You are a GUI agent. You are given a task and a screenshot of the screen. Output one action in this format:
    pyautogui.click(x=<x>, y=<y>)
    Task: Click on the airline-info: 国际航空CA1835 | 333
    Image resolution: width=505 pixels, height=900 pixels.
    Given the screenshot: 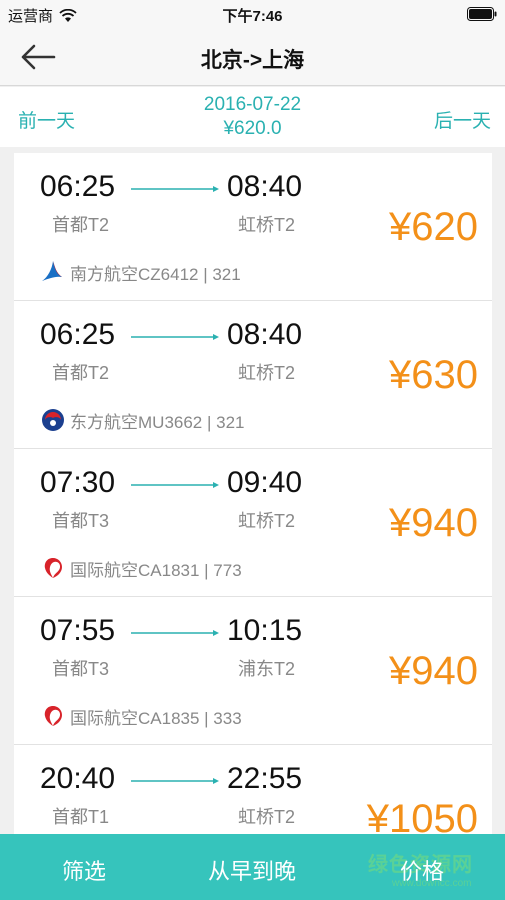 What is the action you would take?
    pyautogui.click(x=141, y=716)
    